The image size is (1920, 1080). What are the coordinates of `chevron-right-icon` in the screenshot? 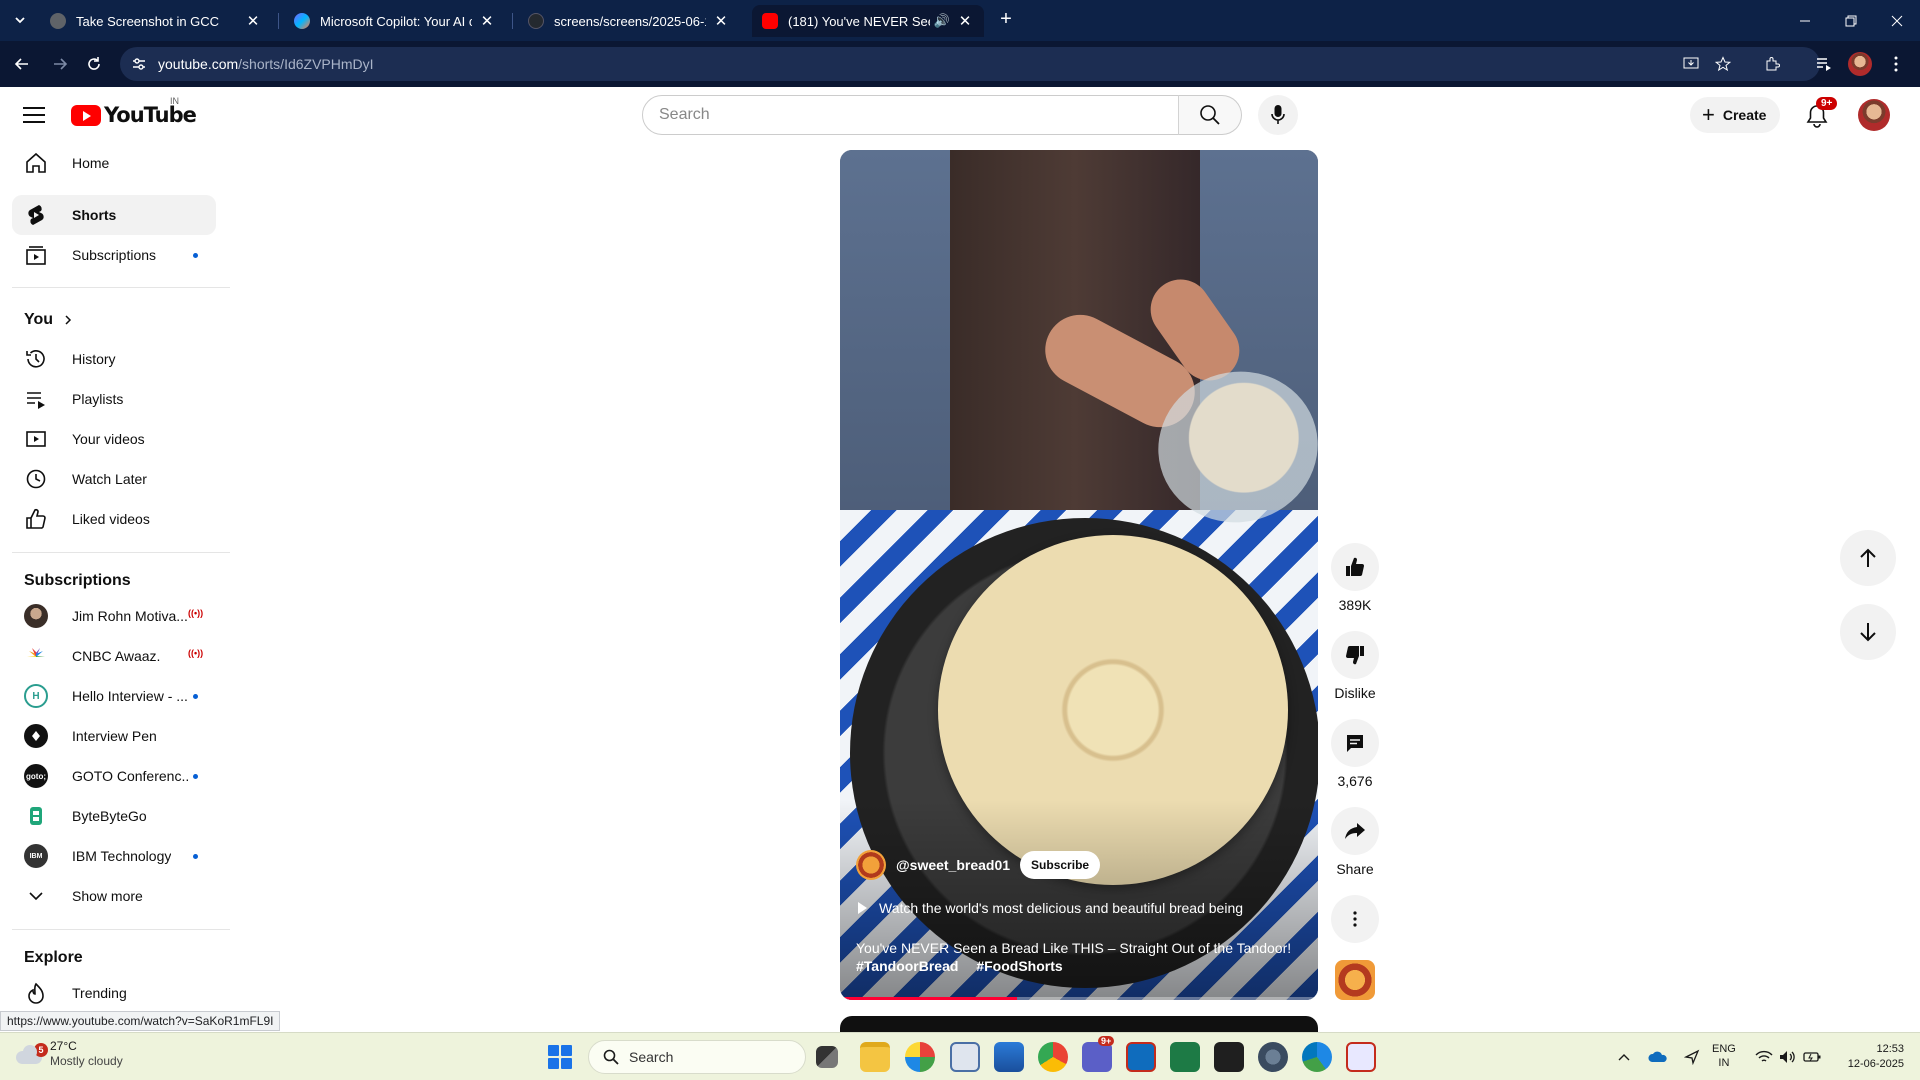 It's located at (68, 320).